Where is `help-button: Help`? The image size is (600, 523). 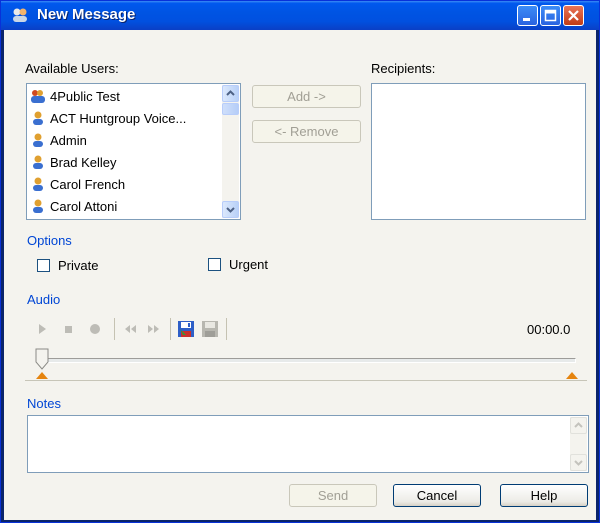 help-button: Help is located at coordinates (544, 495).